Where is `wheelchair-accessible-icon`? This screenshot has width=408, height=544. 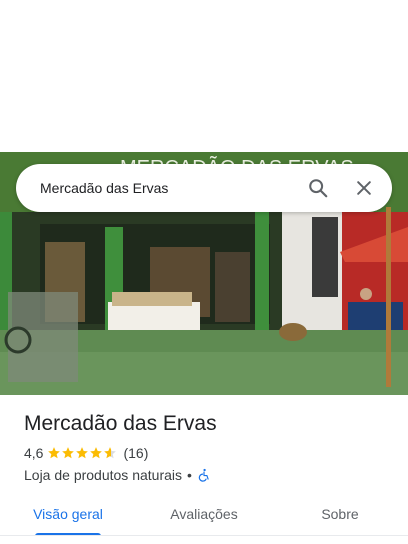
wheelchair-accessible-icon is located at coordinates (203, 475).